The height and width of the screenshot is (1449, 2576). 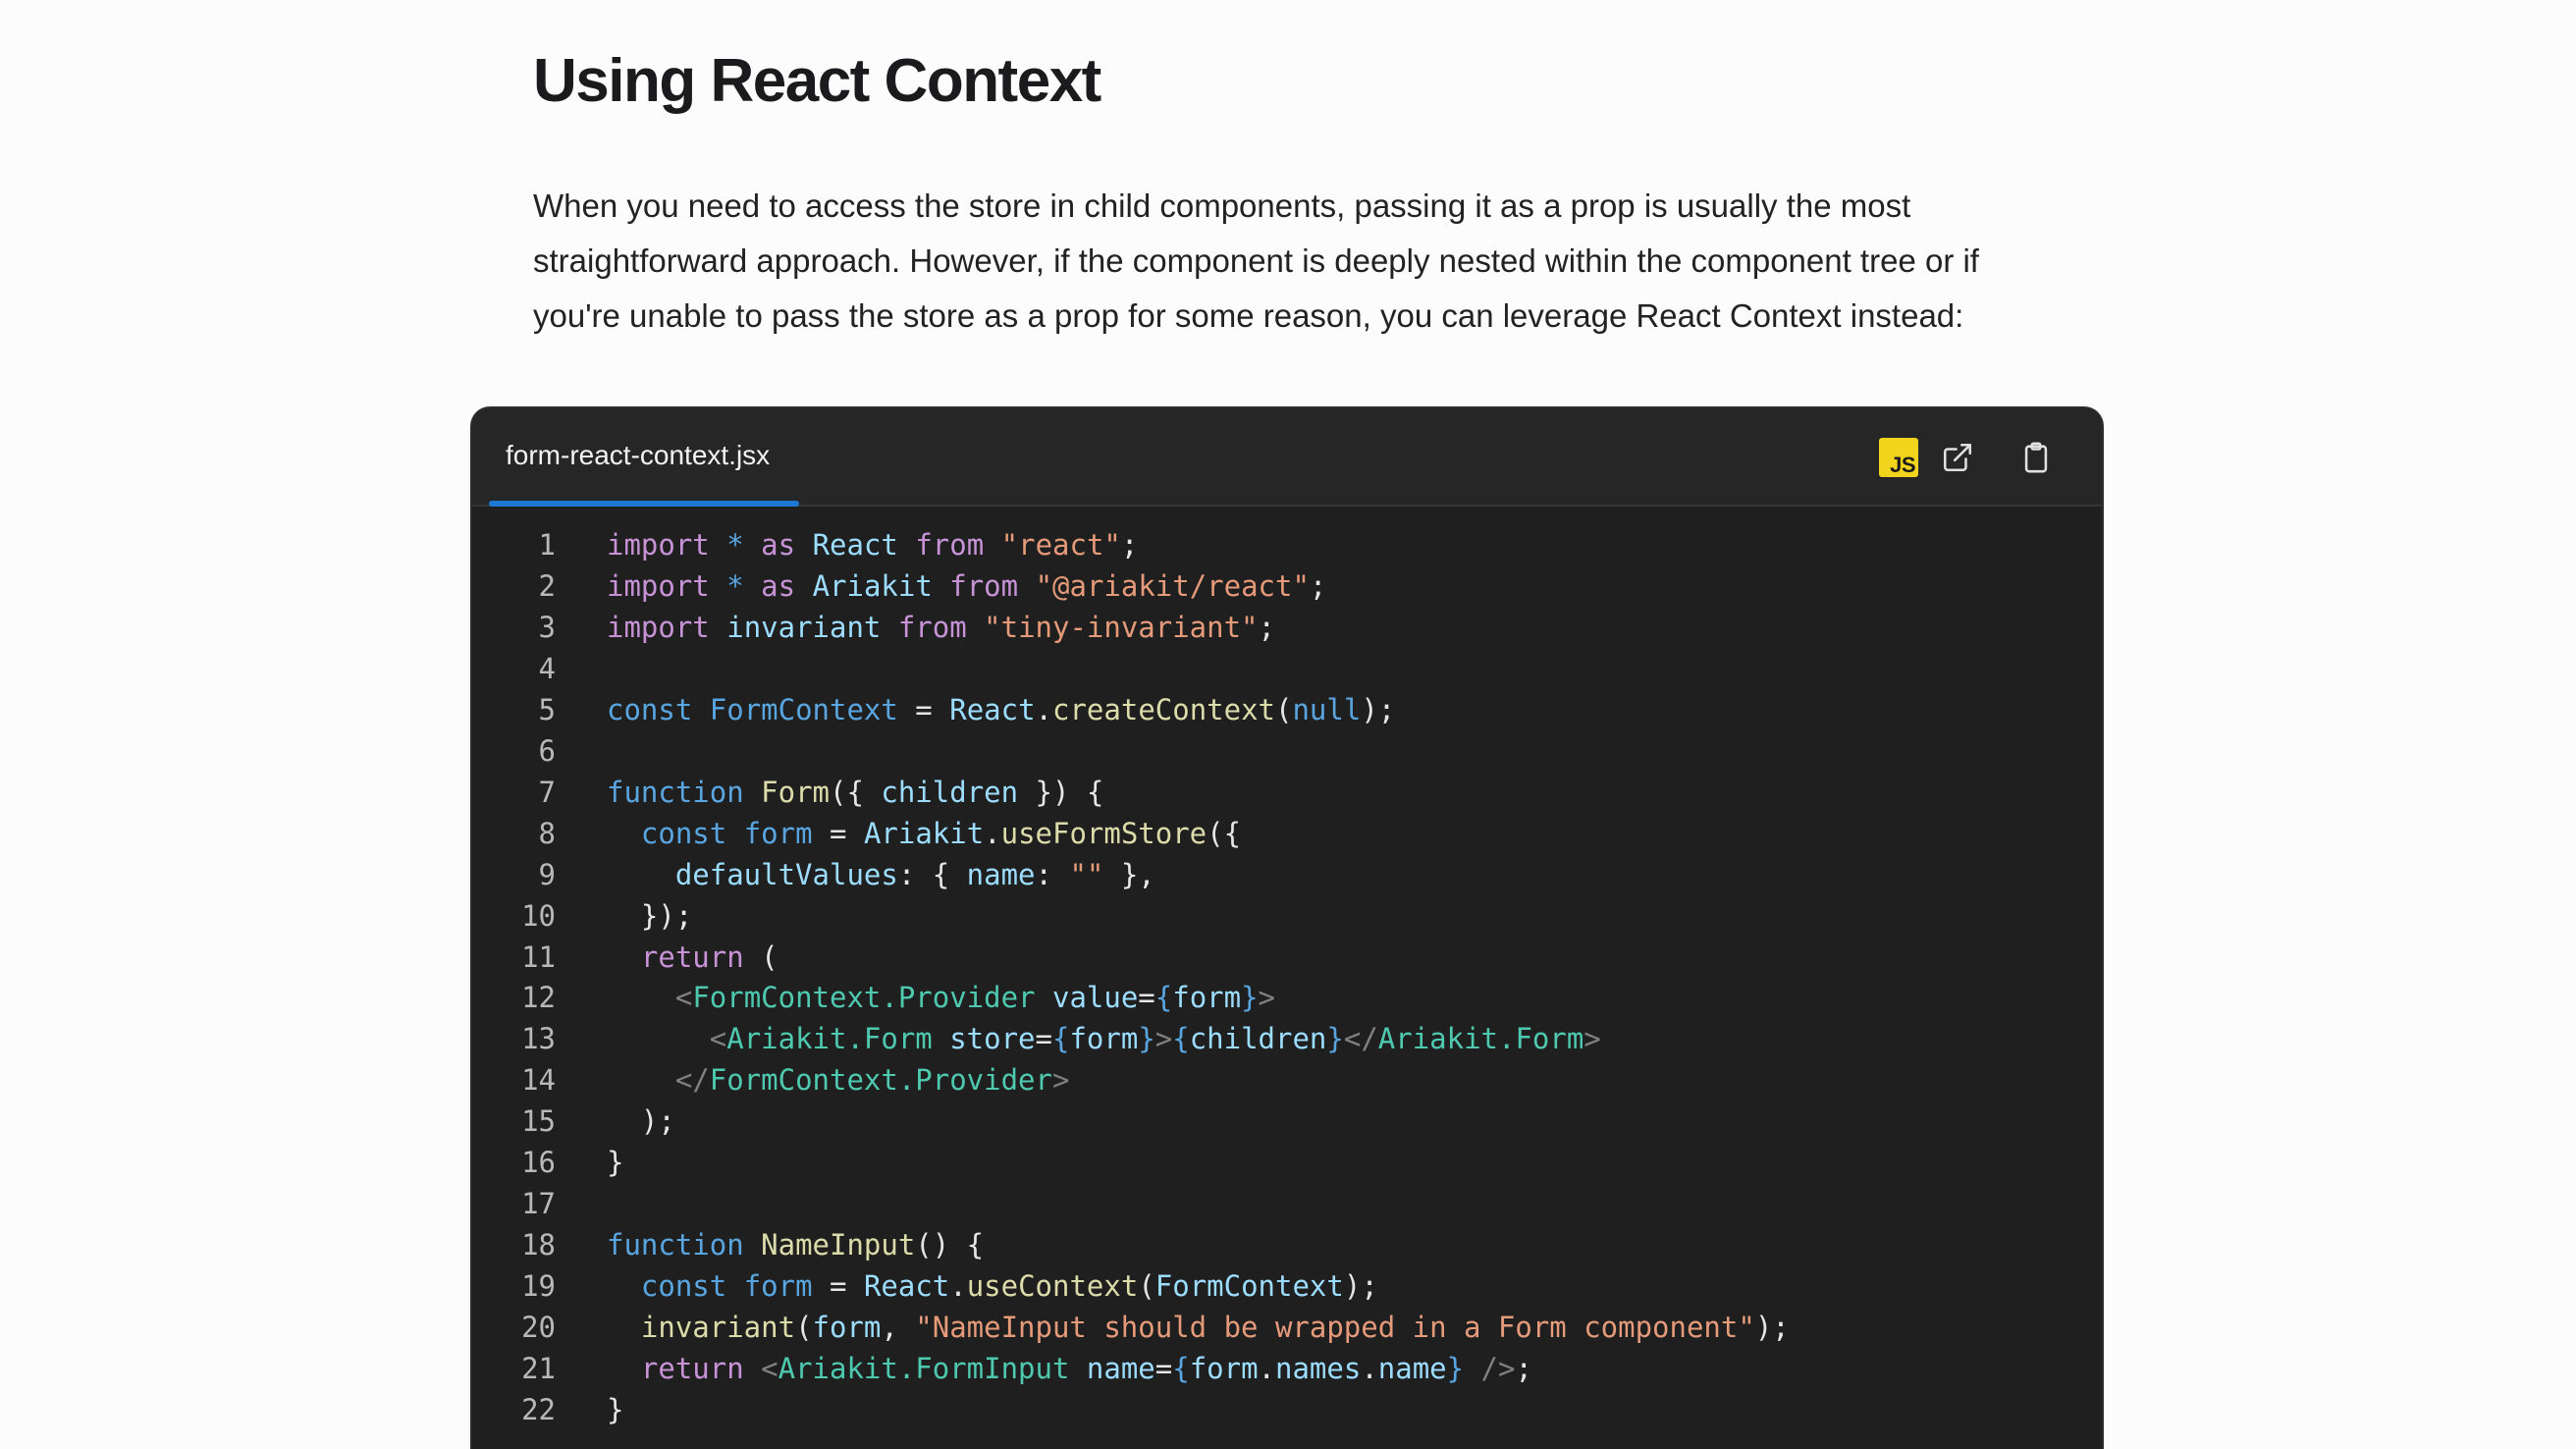 What do you see at coordinates (1327, 709) in the screenshot?
I see `code-token: null` at bounding box center [1327, 709].